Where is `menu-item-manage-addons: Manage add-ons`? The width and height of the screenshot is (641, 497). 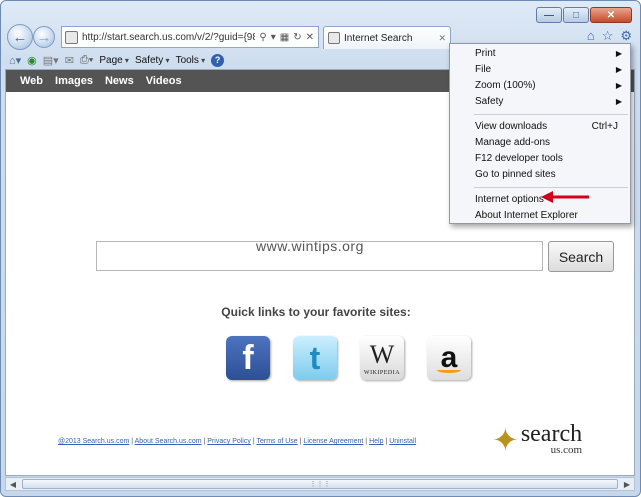
menu-item-manage-addons: Manage add-ons is located at coordinates (540, 143).